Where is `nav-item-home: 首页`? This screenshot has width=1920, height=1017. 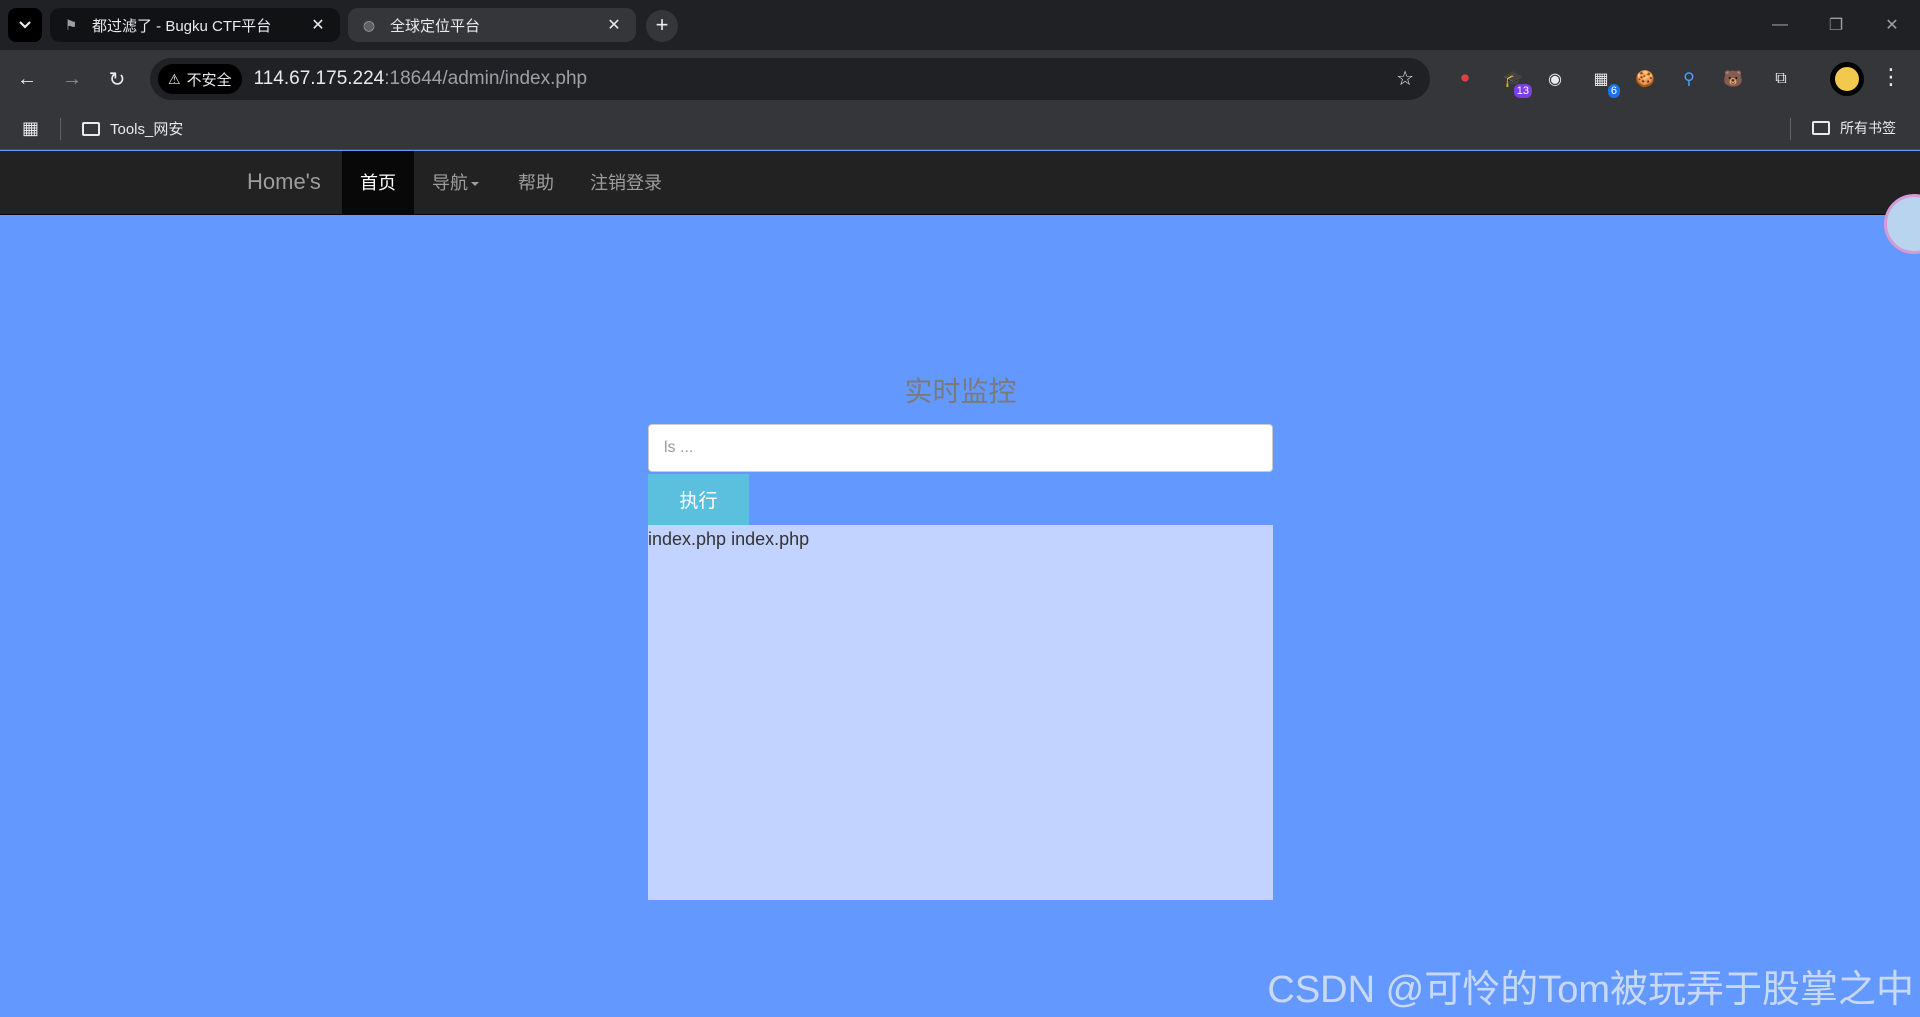 nav-item-home: 首页 is located at coordinates (378, 183).